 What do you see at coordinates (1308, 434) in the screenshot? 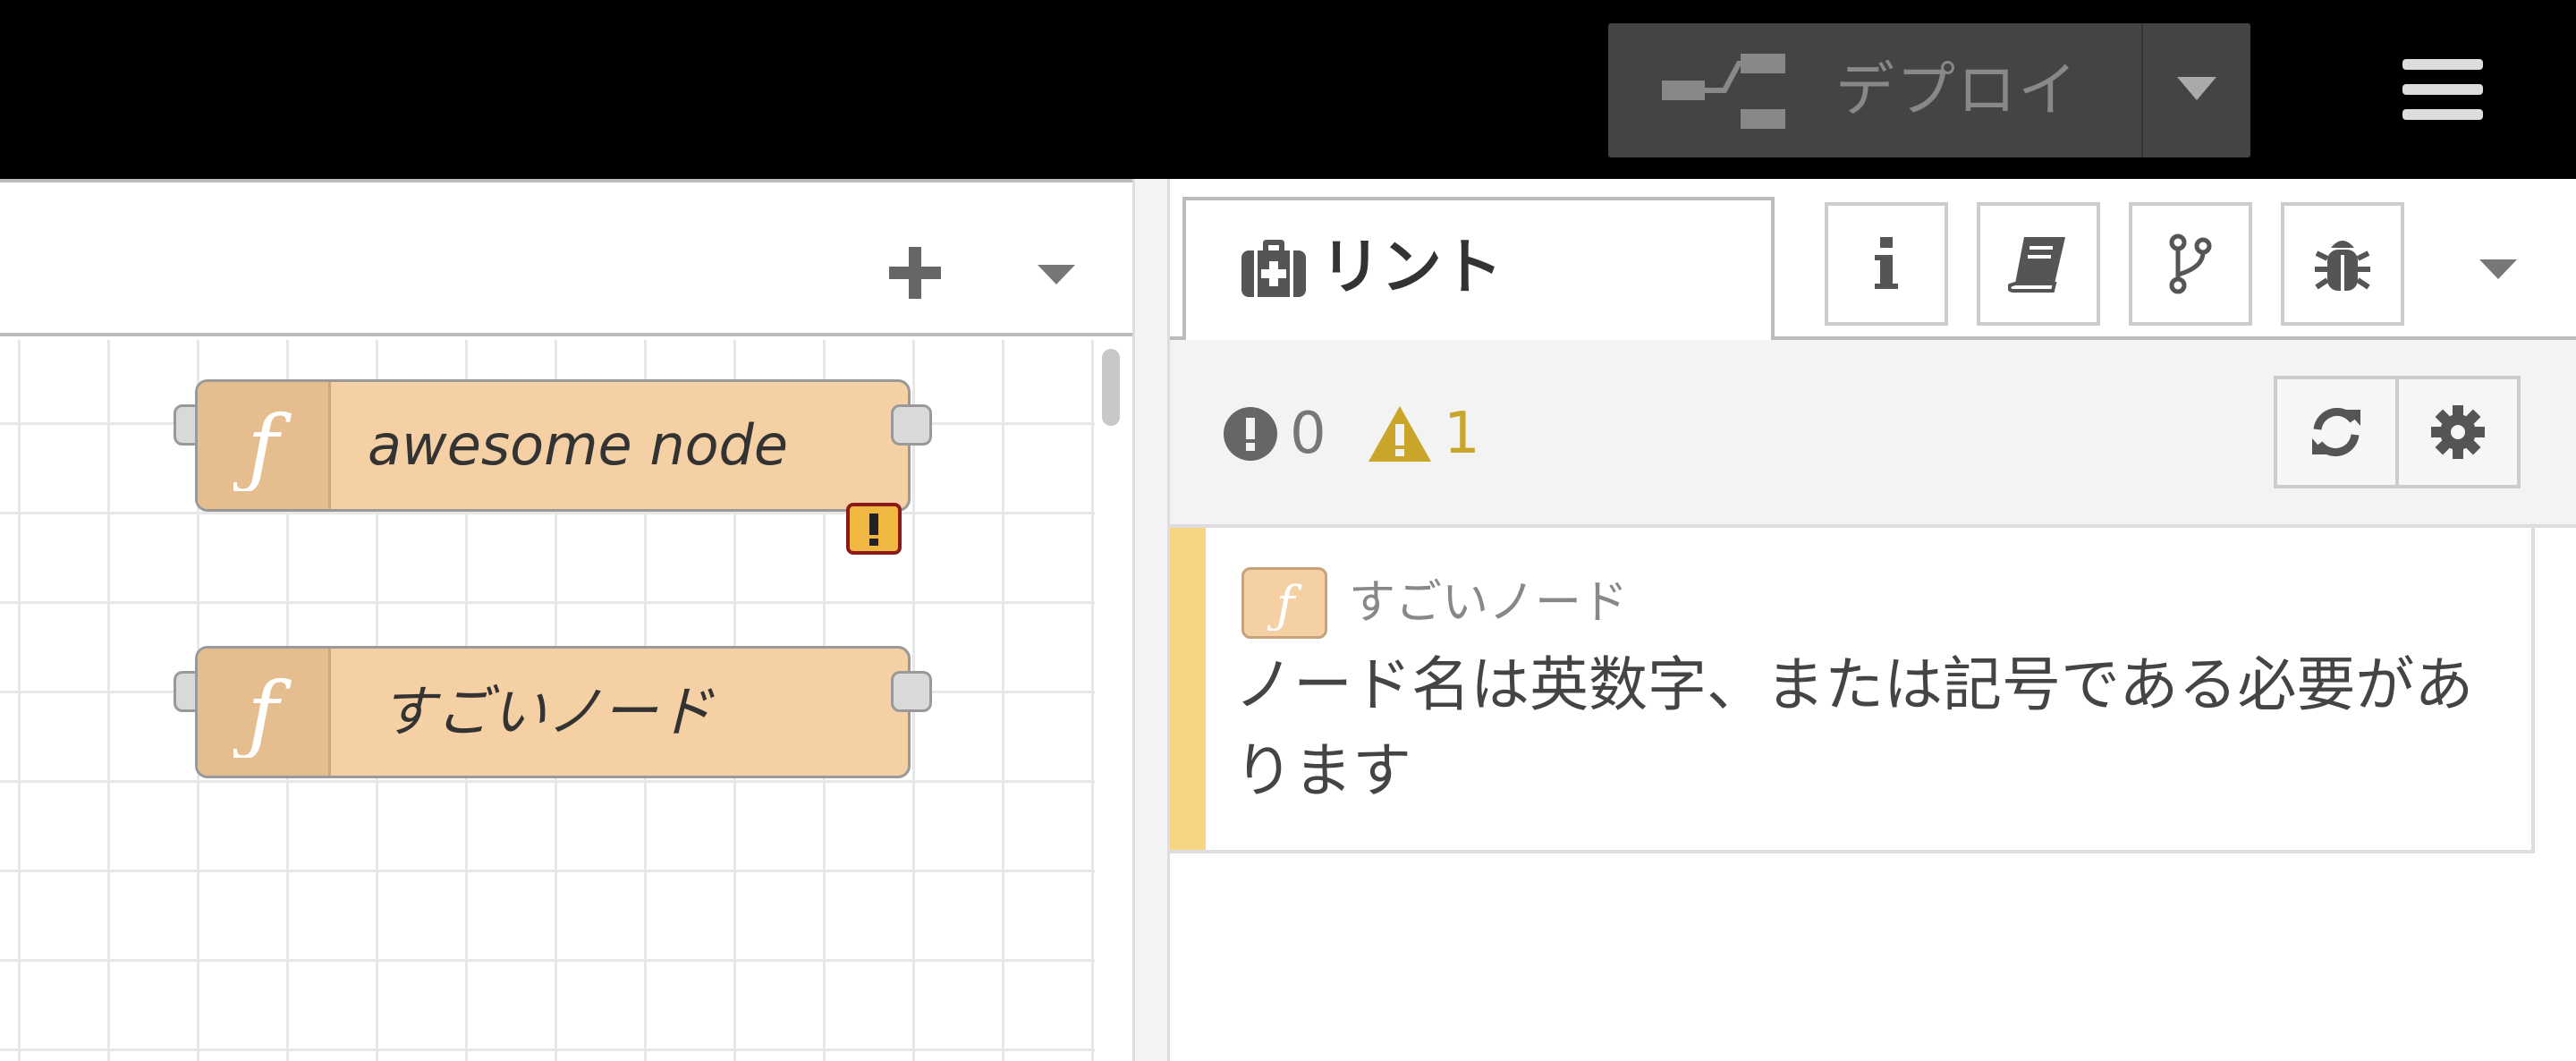
I see `error-count-value: 0` at bounding box center [1308, 434].